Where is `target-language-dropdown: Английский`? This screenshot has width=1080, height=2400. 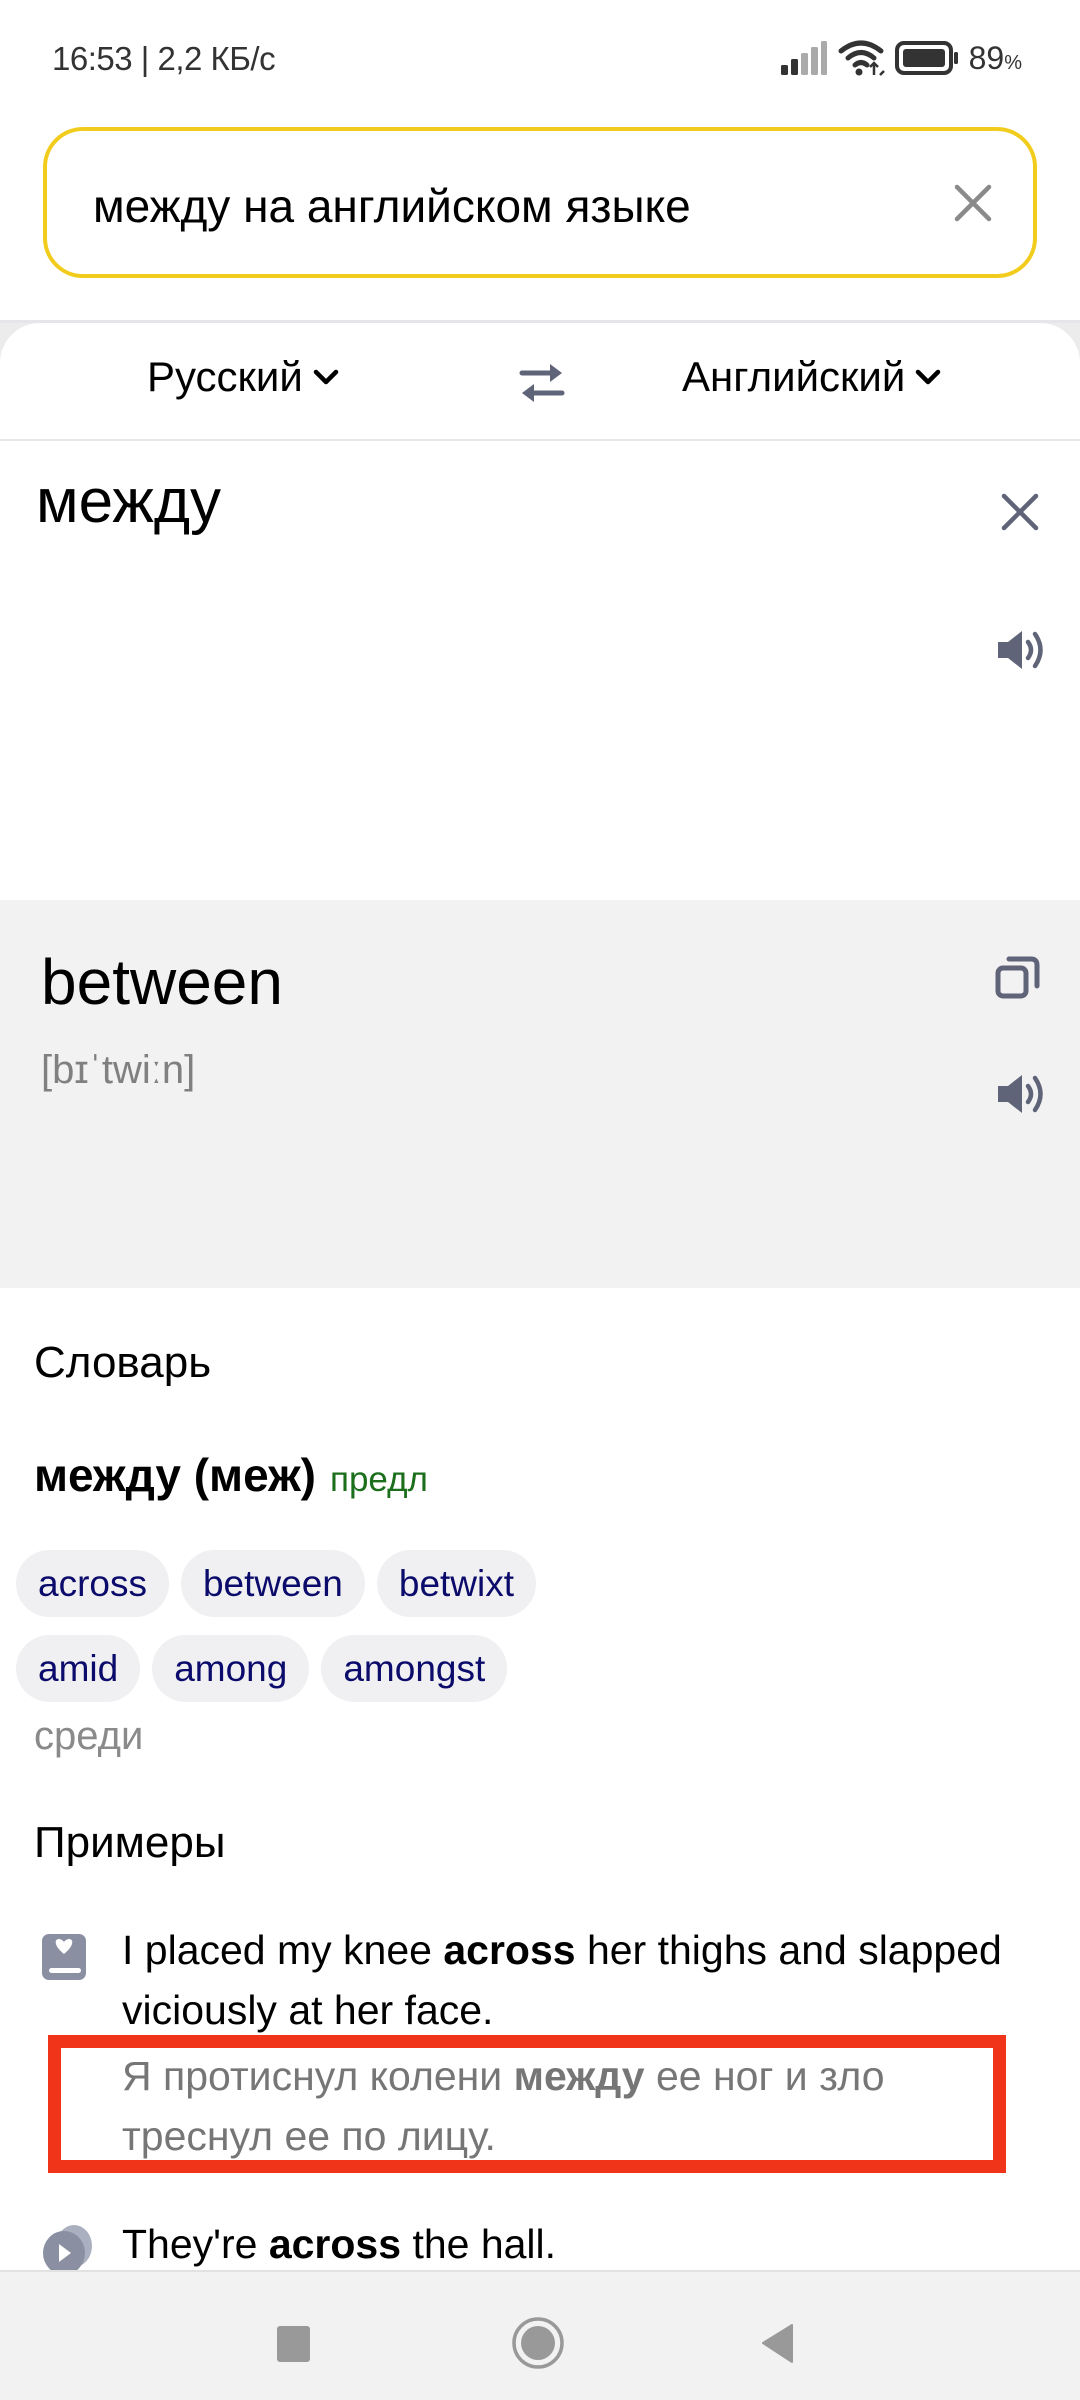
target-language-dropdown: Английский is located at coordinates (811, 377).